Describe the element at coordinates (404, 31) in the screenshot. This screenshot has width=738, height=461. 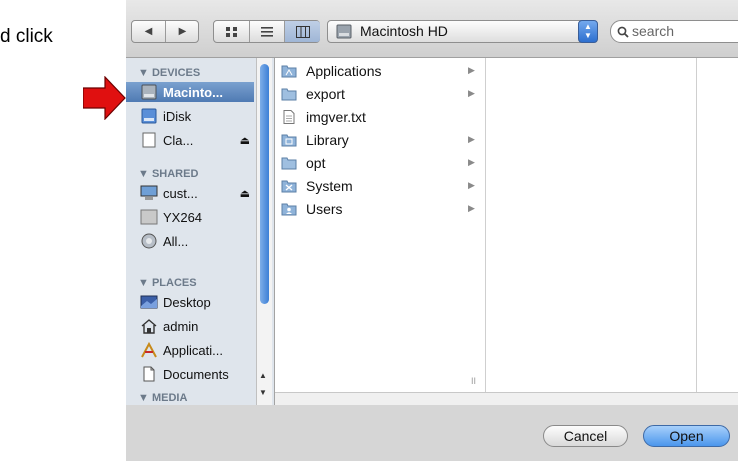
I see `location-label: Macintosh HD` at that location.